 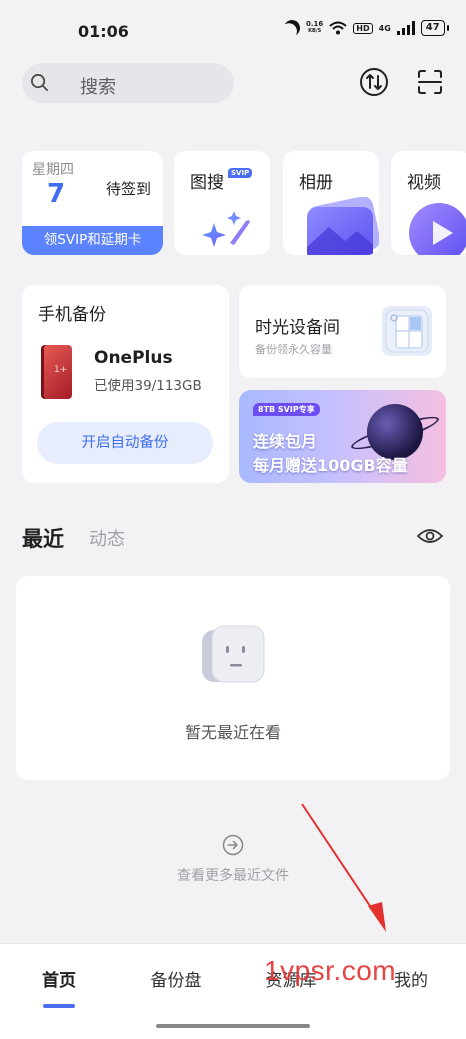 What do you see at coordinates (92, 203) in the screenshot?
I see `signin-card: 星期四 7 待签到 领SVIP和延期卡` at bounding box center [92, 203].